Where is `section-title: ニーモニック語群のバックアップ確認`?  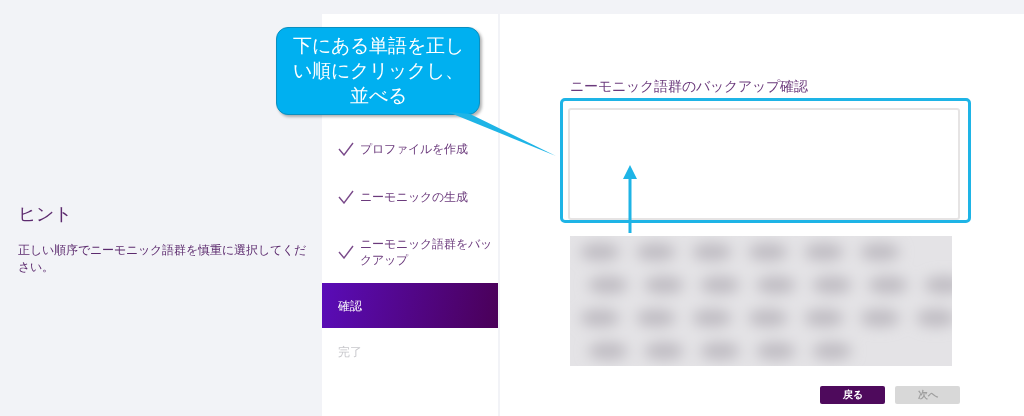
section-title: ニーモニック語群のバックアップ確認 is located at coordinates (689, 87).